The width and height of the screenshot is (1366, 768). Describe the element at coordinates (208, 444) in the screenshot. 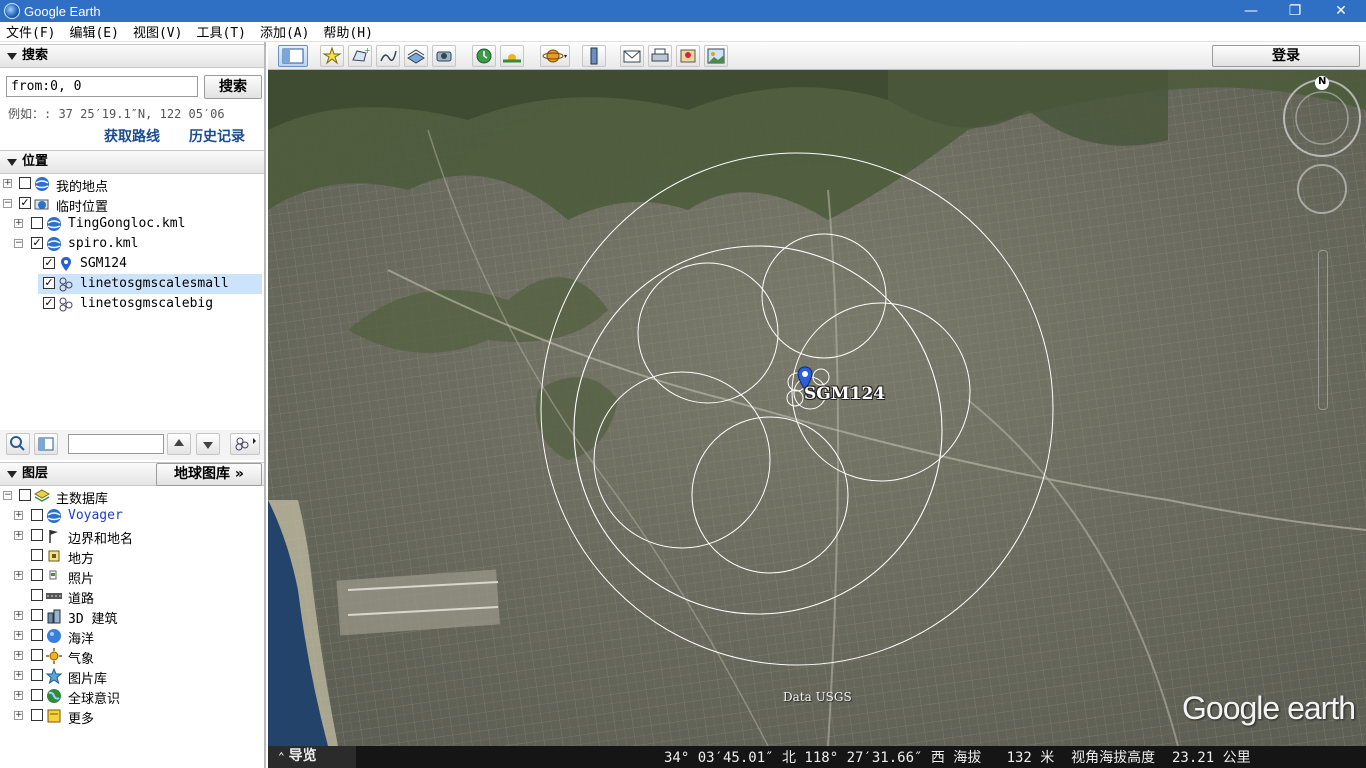

I see `move-down-button` at that location.